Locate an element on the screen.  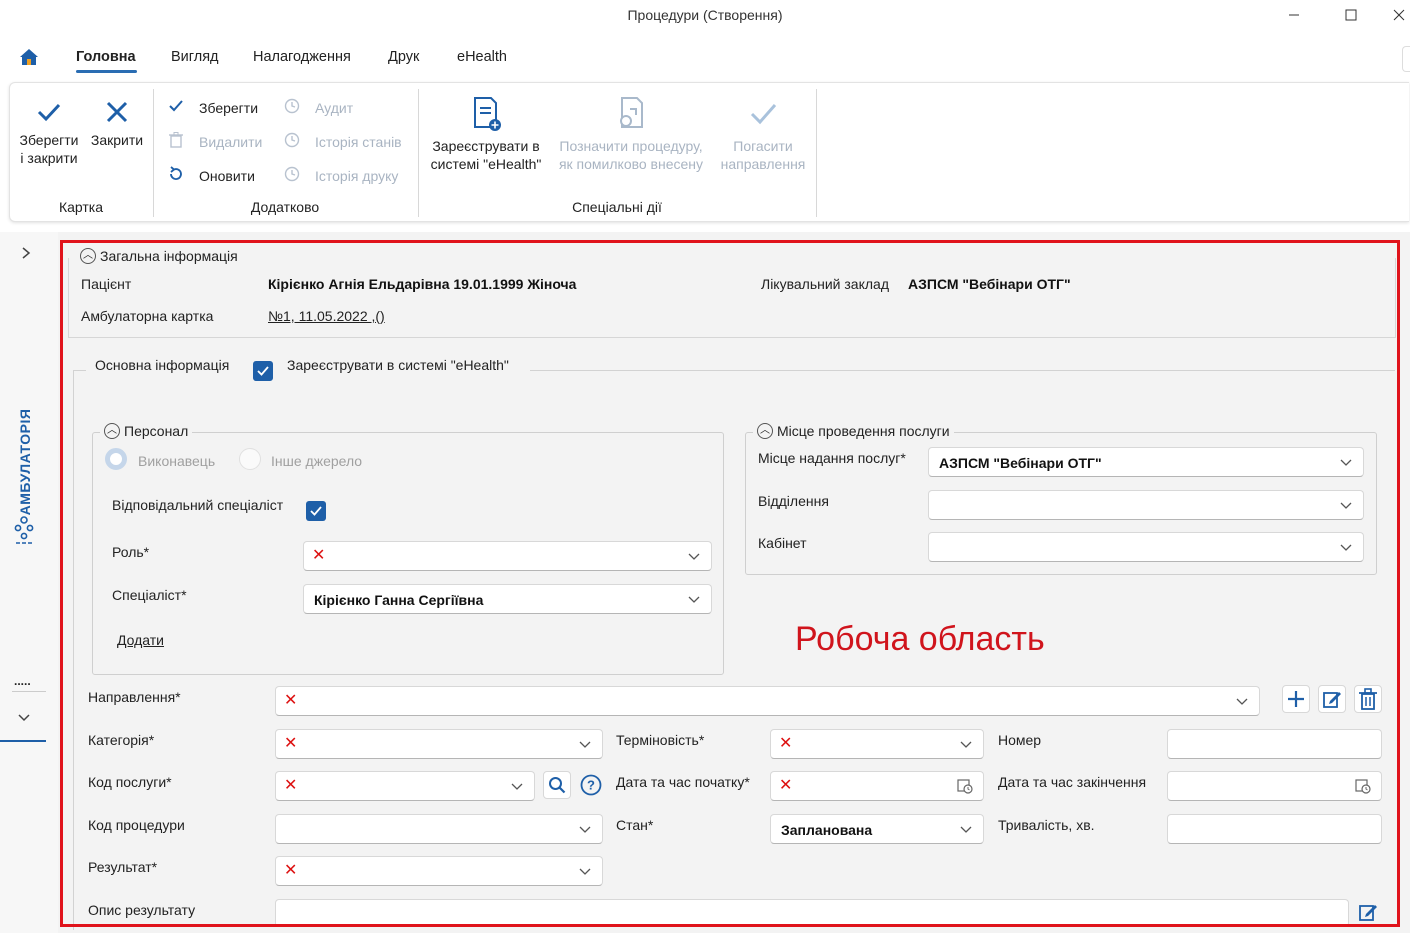
cancel-referral-button: Погасити направлення is located at coordinates (763, 134).